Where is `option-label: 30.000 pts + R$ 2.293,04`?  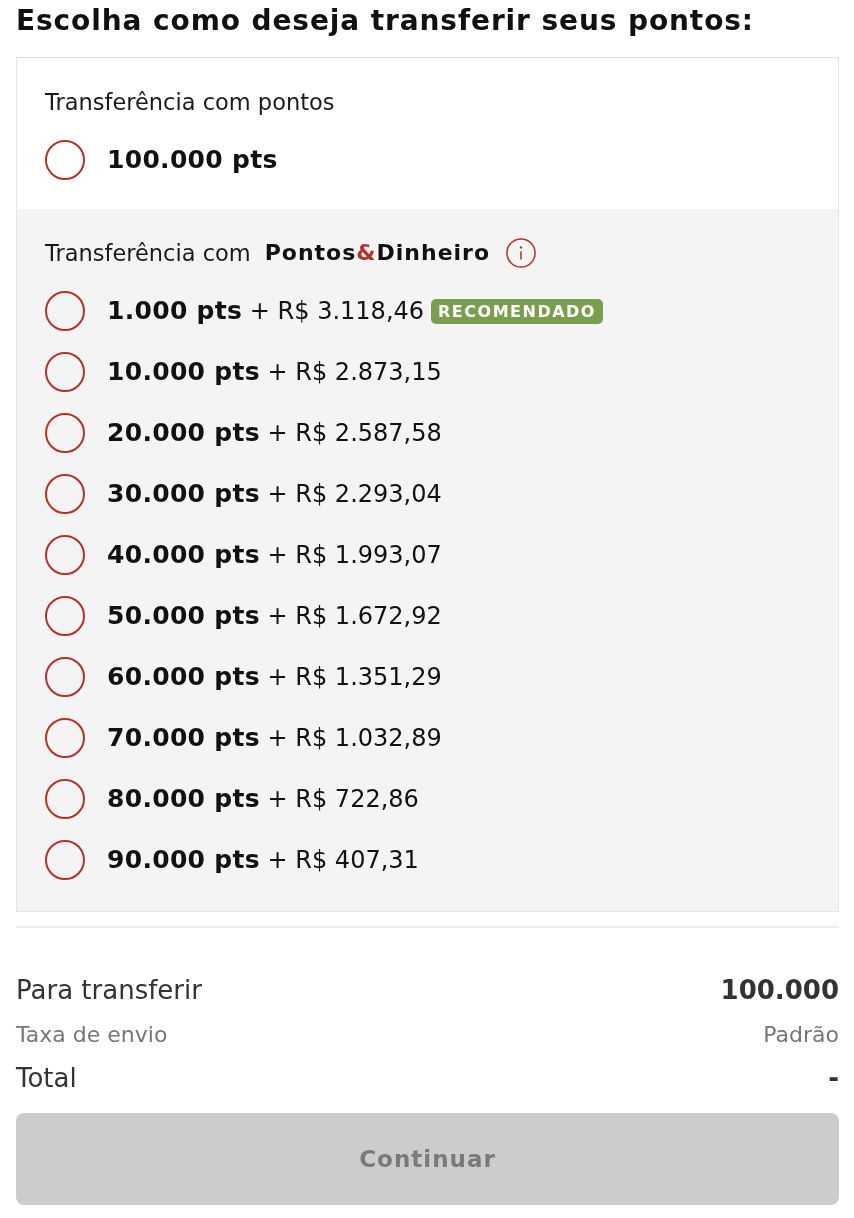 option-label: 30.000 pts + R$ 2.293,04 is located at coordinates (274, 494).